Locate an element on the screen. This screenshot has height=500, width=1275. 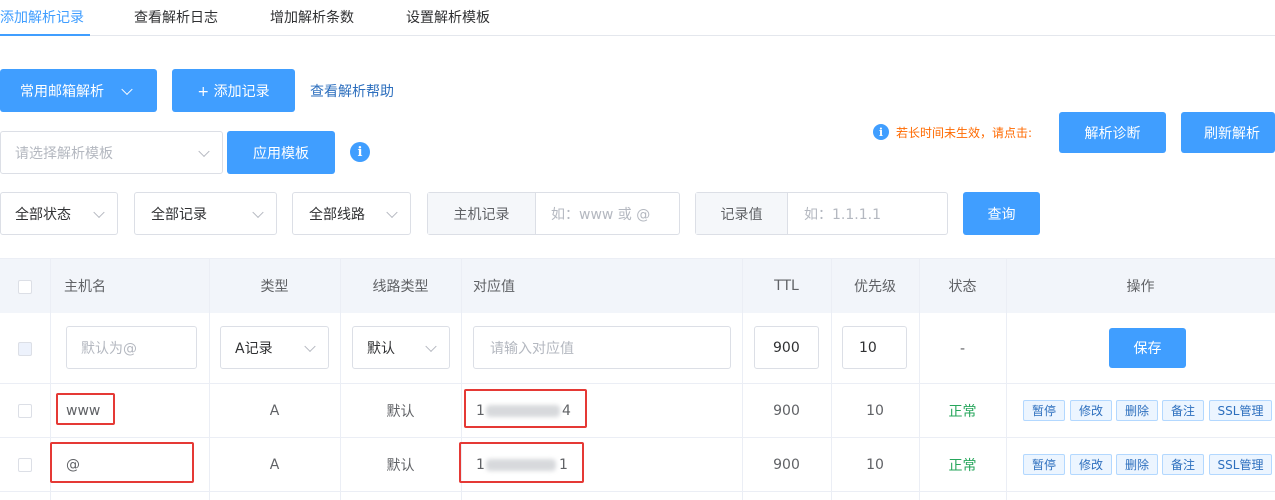
mail-dropdown-button: 常用邮箱解析 is located at coordinates (78, 90).